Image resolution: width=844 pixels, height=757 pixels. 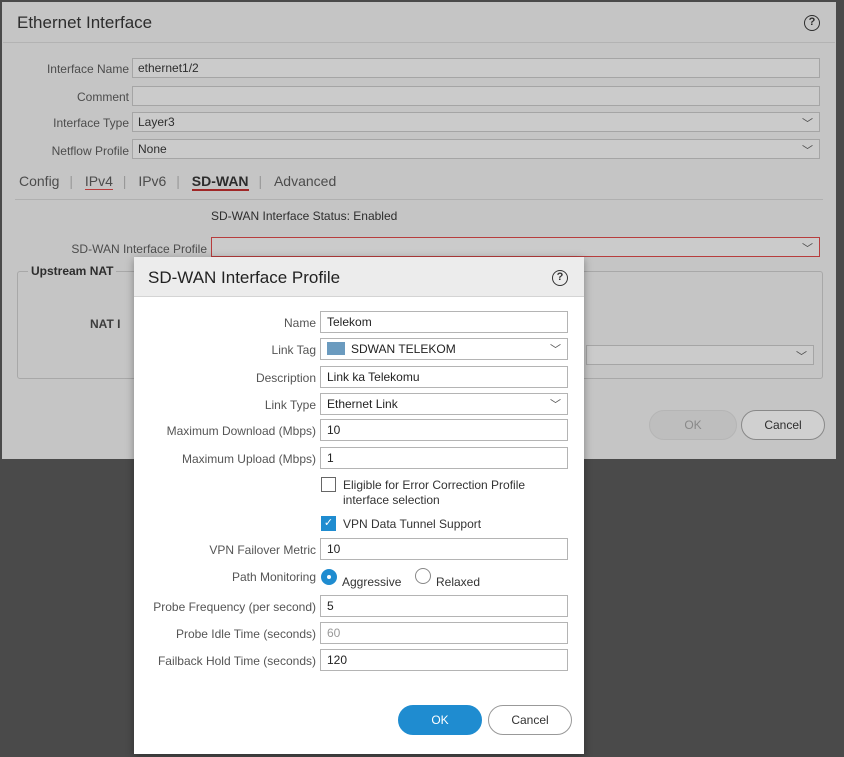 I want to click on vpn-tunnel-label: VPN Data Tunnel Support, so click(x=412, y=524).